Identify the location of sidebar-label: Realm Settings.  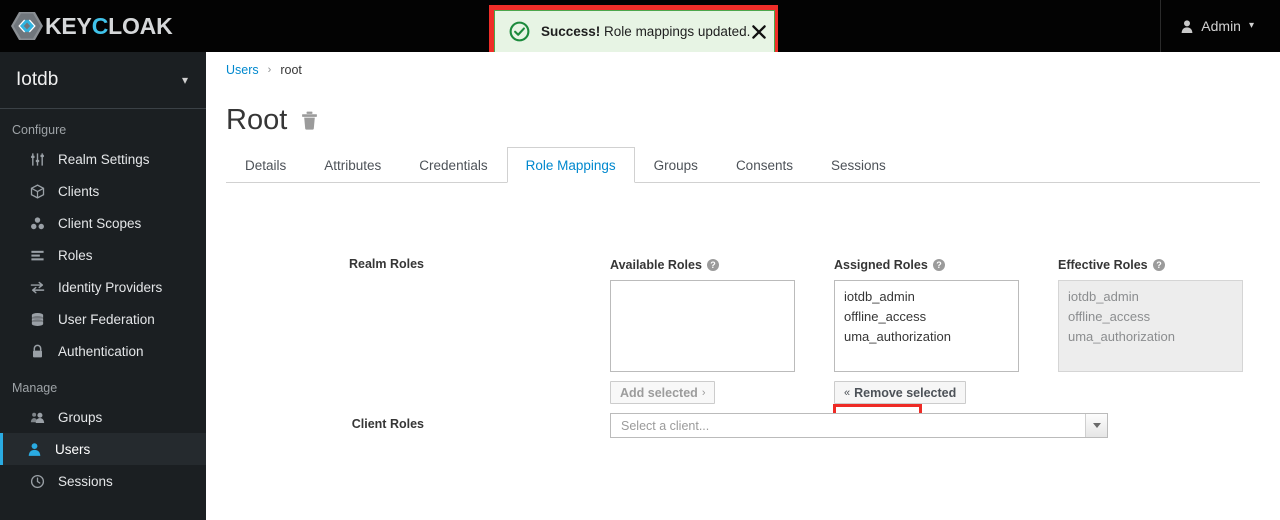
(104, 159).